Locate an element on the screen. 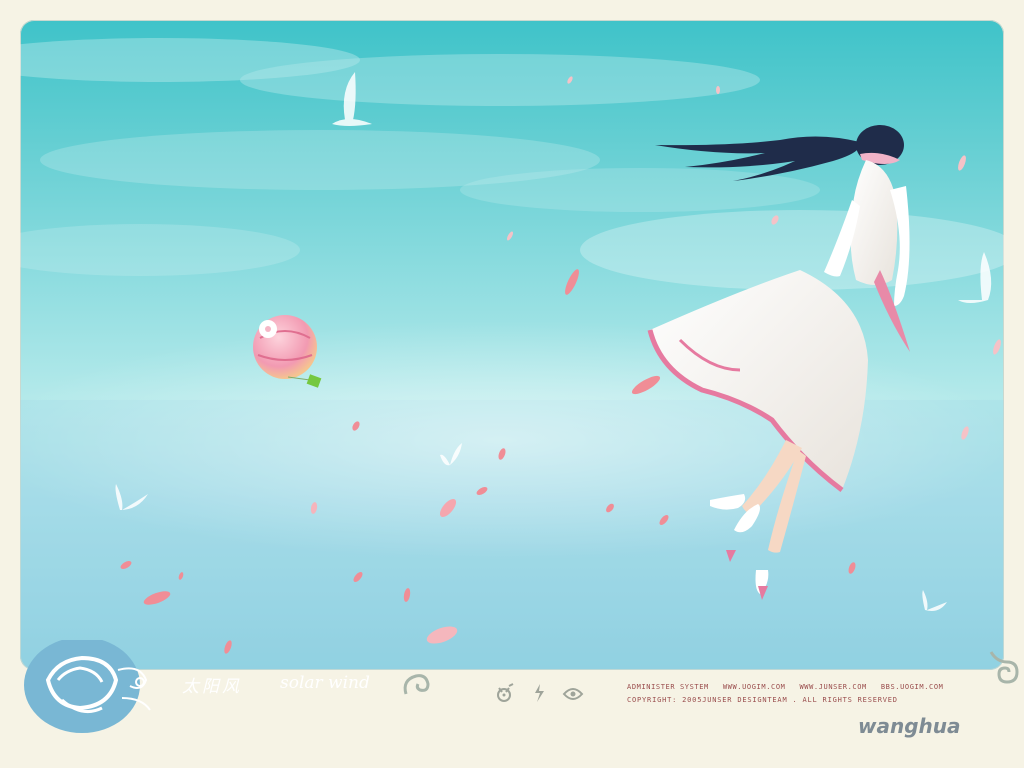 This screenshot has width=1024, height=768. lightning-icon is located at coordinates (539, 693).